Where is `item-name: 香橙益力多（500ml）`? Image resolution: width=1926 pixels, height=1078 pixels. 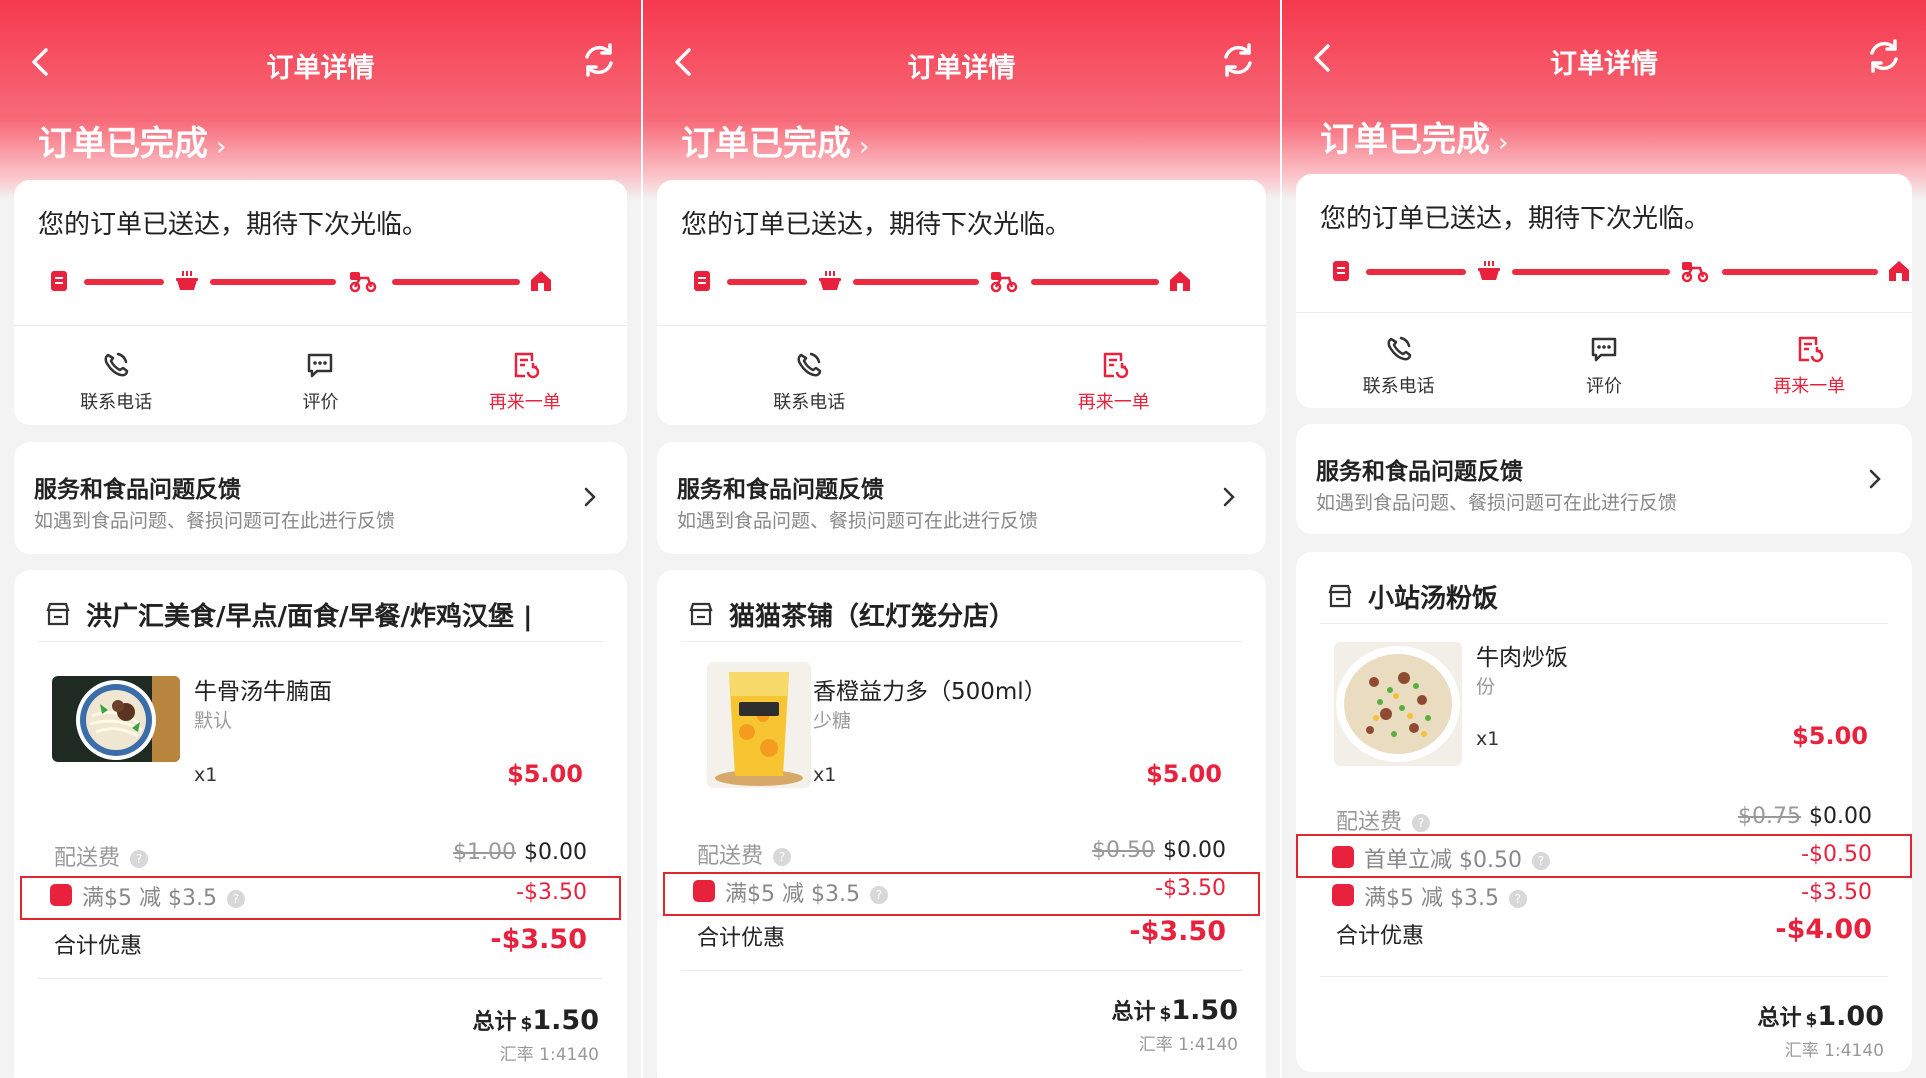
item-name: 香橙益力多（500ml） is located at coordinates (930, 692).